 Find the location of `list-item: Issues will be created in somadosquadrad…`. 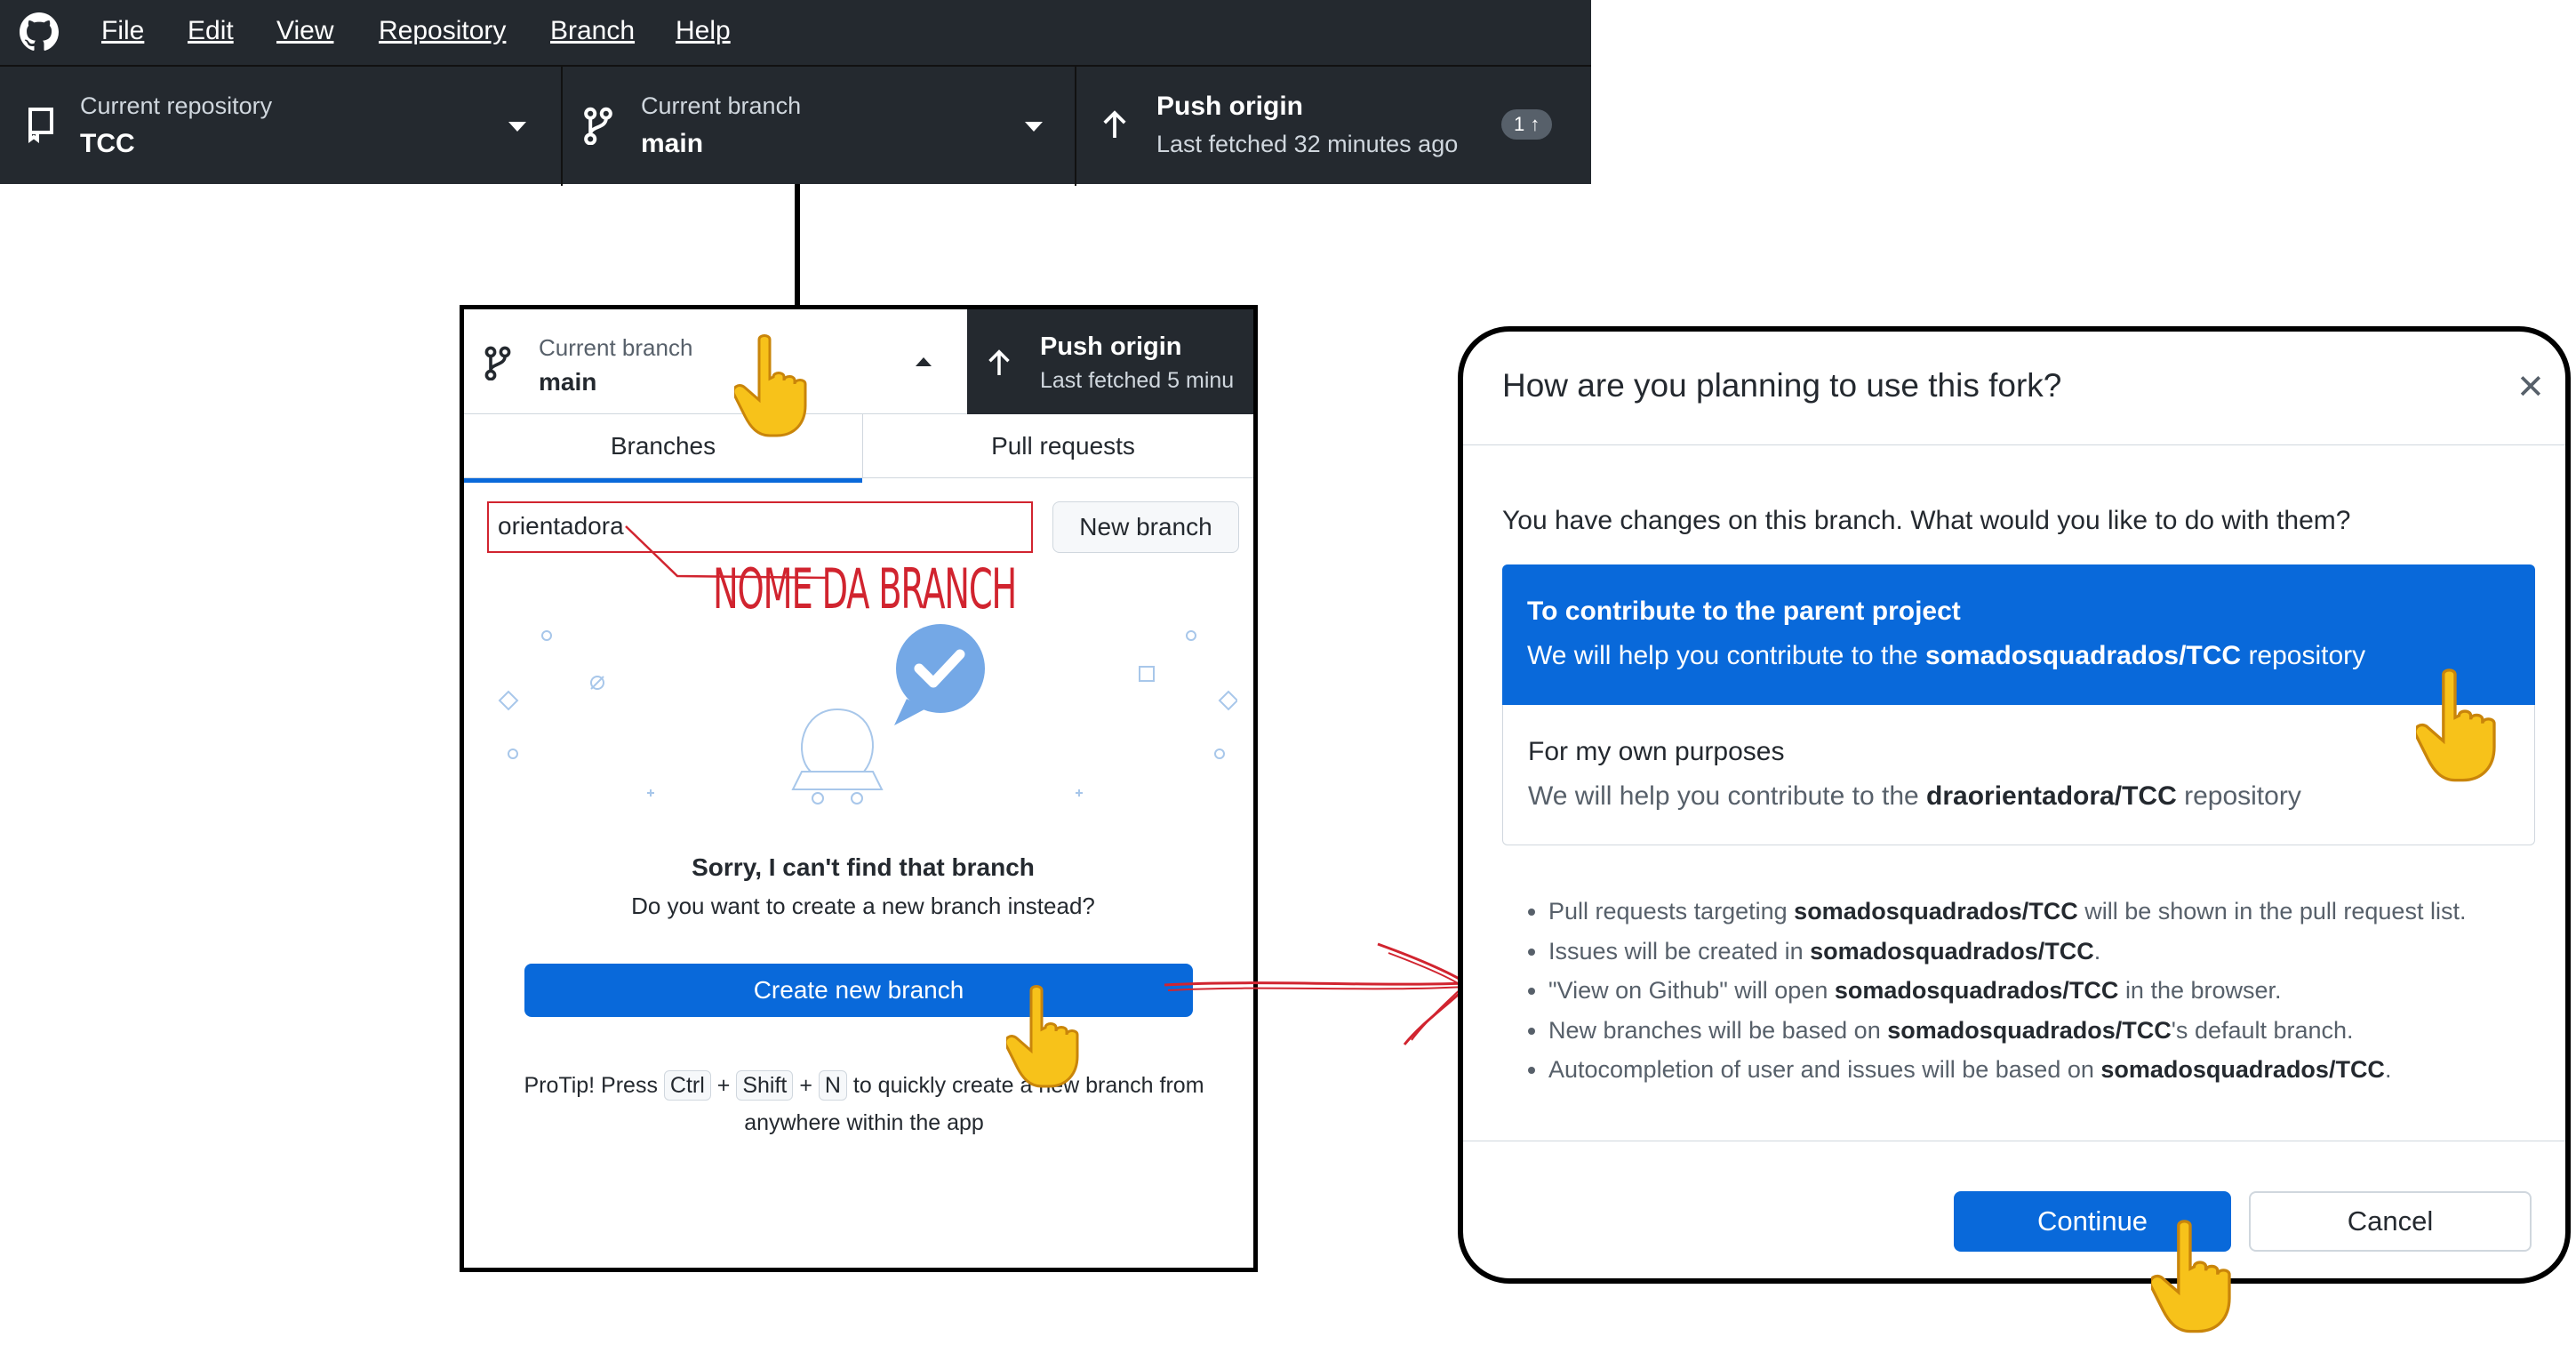

list-item: Issues will be created in somadosquadrad… is located at coordinates (2052, 952).